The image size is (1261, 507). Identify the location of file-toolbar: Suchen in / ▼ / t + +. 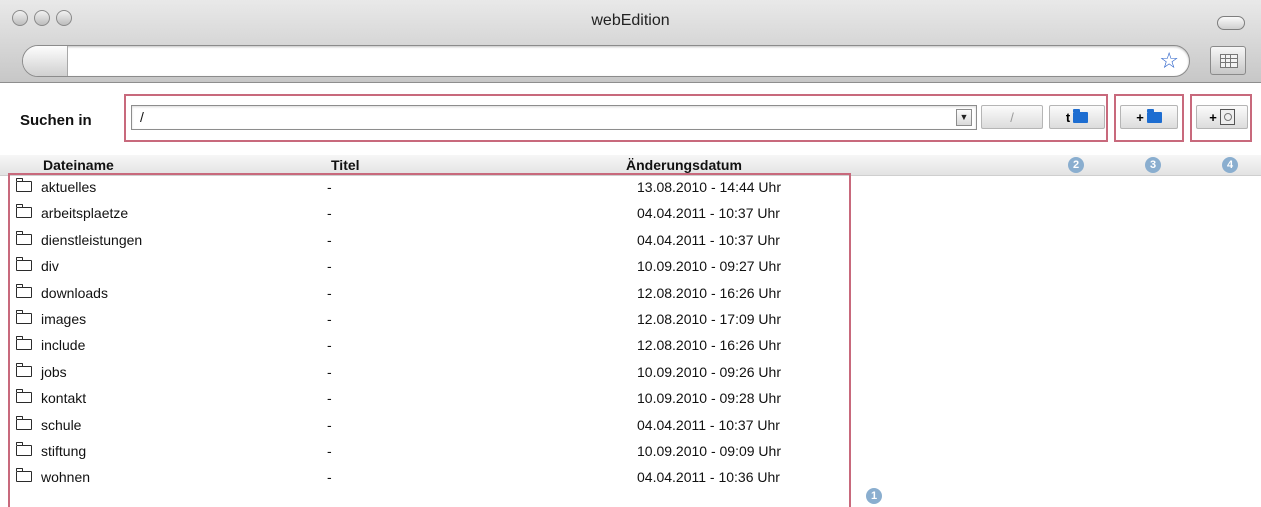
(630, 118).